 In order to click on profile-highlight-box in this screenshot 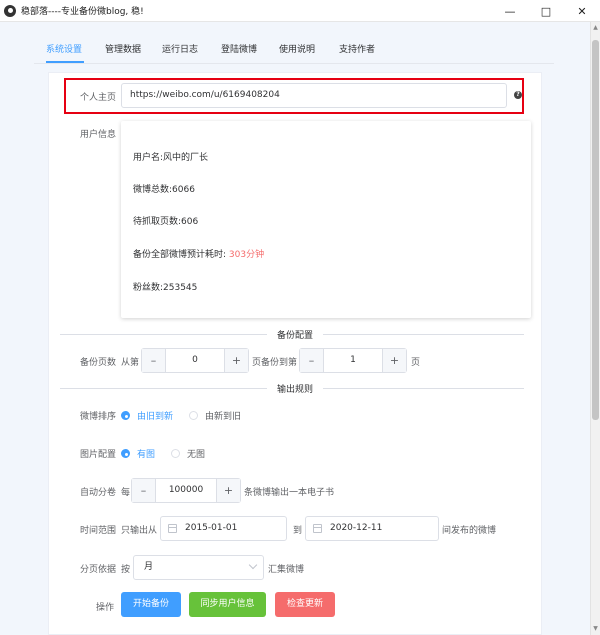, I will do `click(294, 96)`.